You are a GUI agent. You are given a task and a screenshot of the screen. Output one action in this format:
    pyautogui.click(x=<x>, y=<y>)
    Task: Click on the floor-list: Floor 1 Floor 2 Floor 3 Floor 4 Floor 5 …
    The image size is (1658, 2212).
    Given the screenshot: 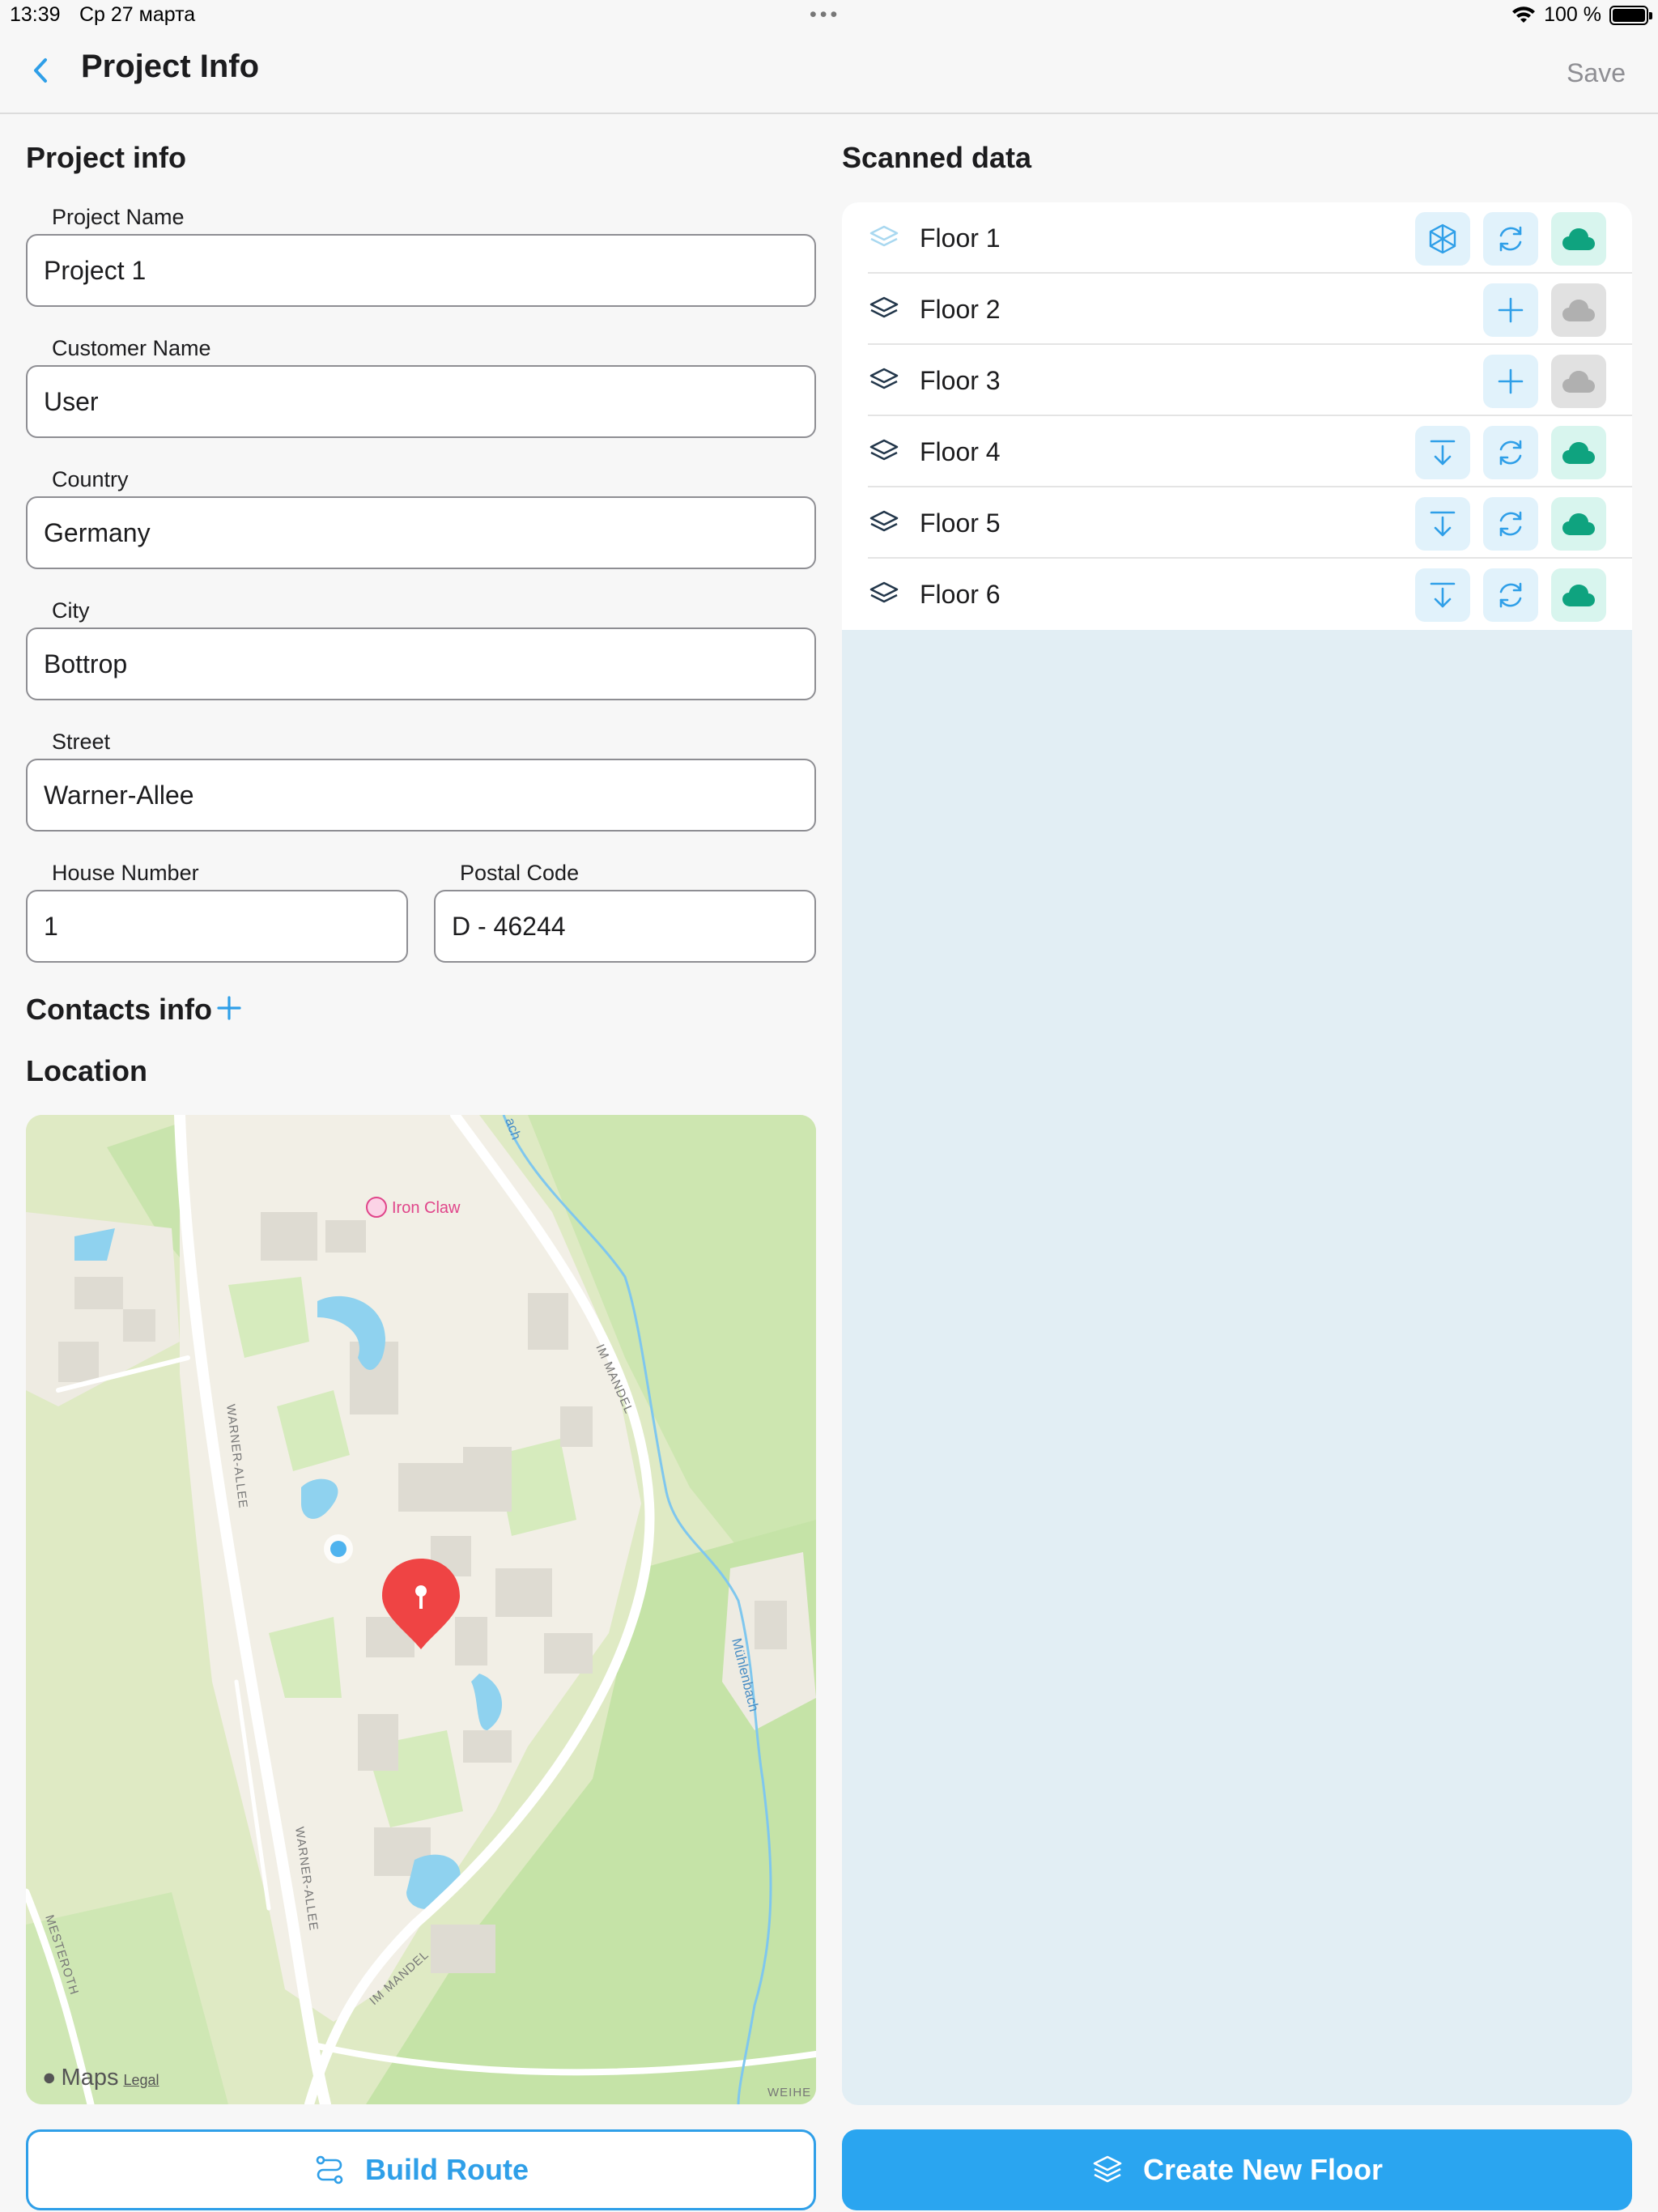 What is the action you would take?
    pyautogui.click(x=1237, y=416)
    